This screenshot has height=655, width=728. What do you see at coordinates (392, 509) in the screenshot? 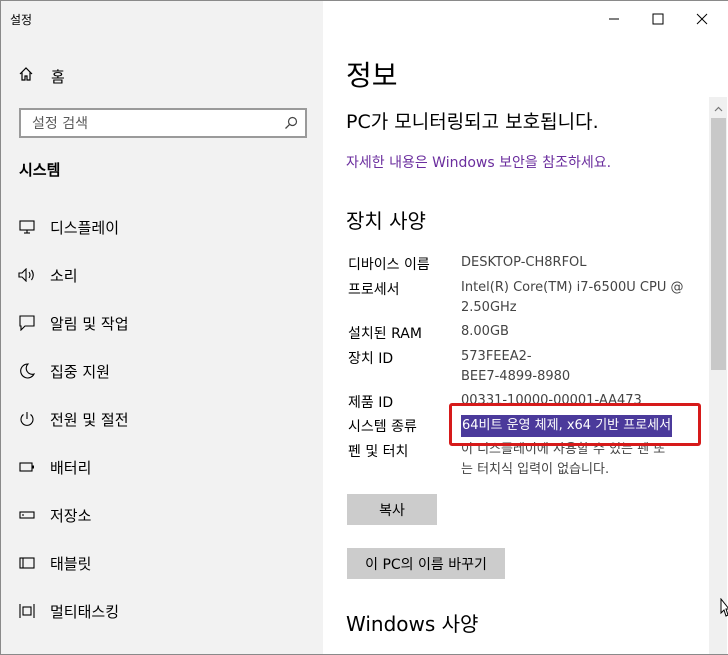
I see `copy-button: 복사` at bounding box center [392, 509].